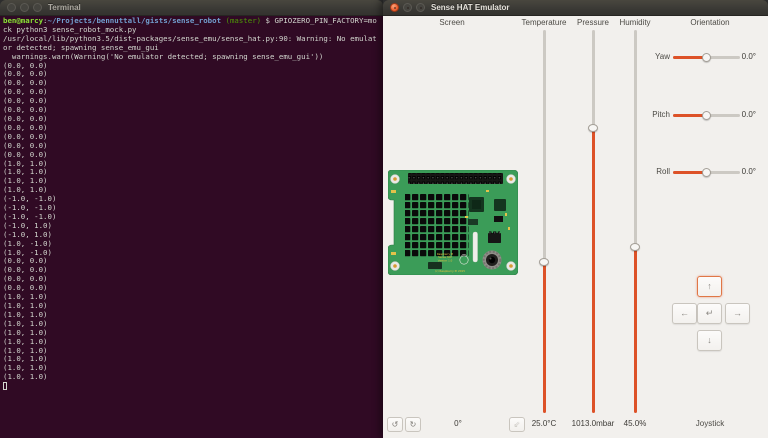 This screenshot has width=768, height=438. Describe the element at coordinates (748, 114) in the screenshot. I see `pitch-value: 0.0°` at that location.